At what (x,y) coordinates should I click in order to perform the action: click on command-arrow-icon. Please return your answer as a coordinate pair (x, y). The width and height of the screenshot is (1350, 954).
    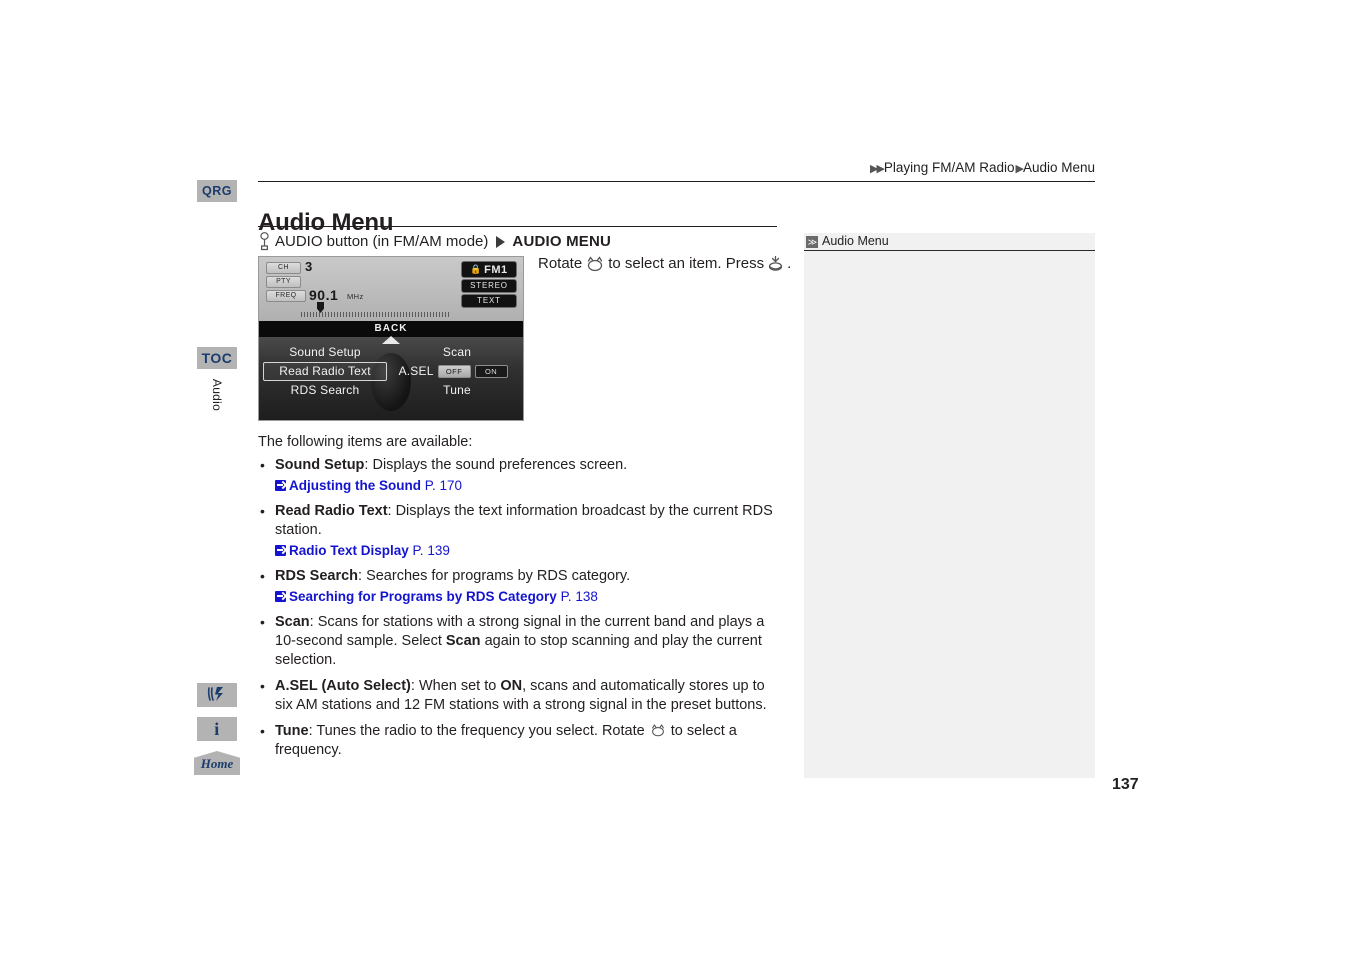
    Looking at the image, I should click on (501, 241).